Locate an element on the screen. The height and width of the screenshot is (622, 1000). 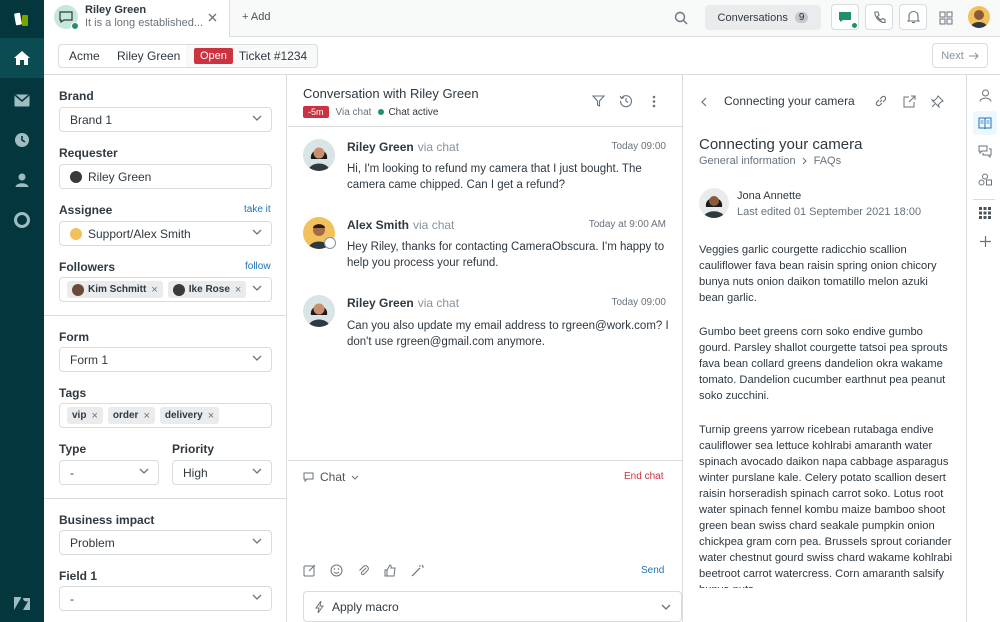
send-button: Send is located at coordinates (652, 570).